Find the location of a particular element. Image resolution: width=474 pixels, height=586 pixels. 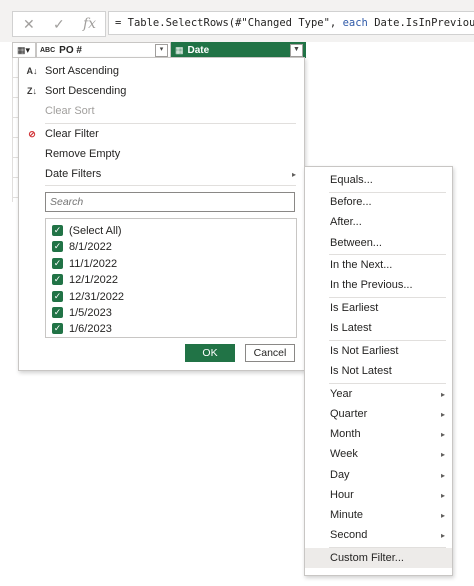

close-icon: ✕ is located at coordinates (29, 24).